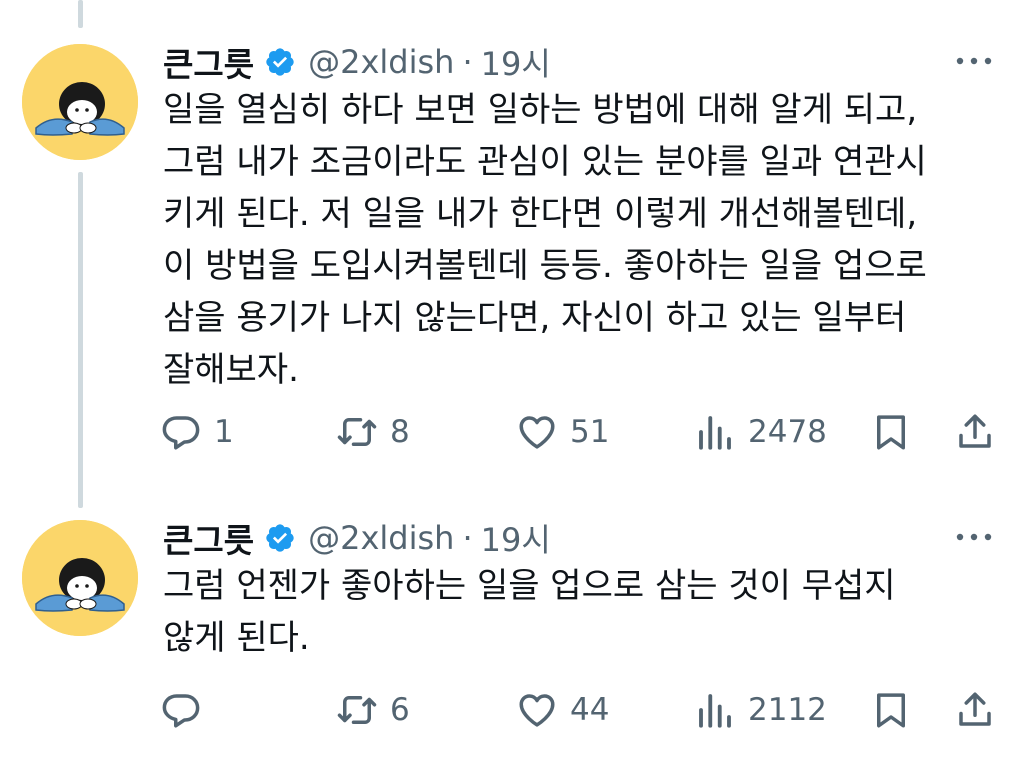 The height and width of the screenshot is (766, 1024). I want to click on text-line: 그럼 내가 조금이라도 관심이 있는 분야를 일과 연관시, so click(545, 162).